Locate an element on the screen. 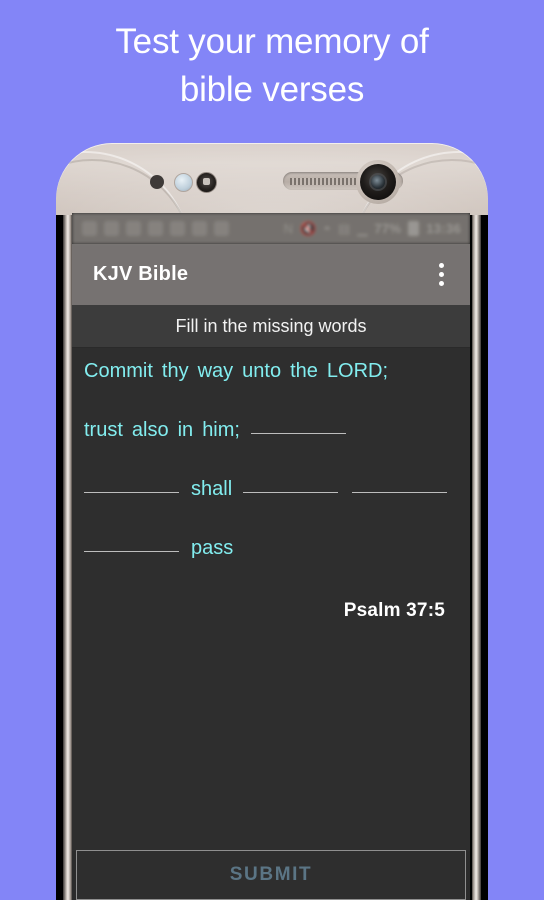 The width and height of the screenshot is (544, 900). infrared-sensor-icon is located at coordinates (206, 182).